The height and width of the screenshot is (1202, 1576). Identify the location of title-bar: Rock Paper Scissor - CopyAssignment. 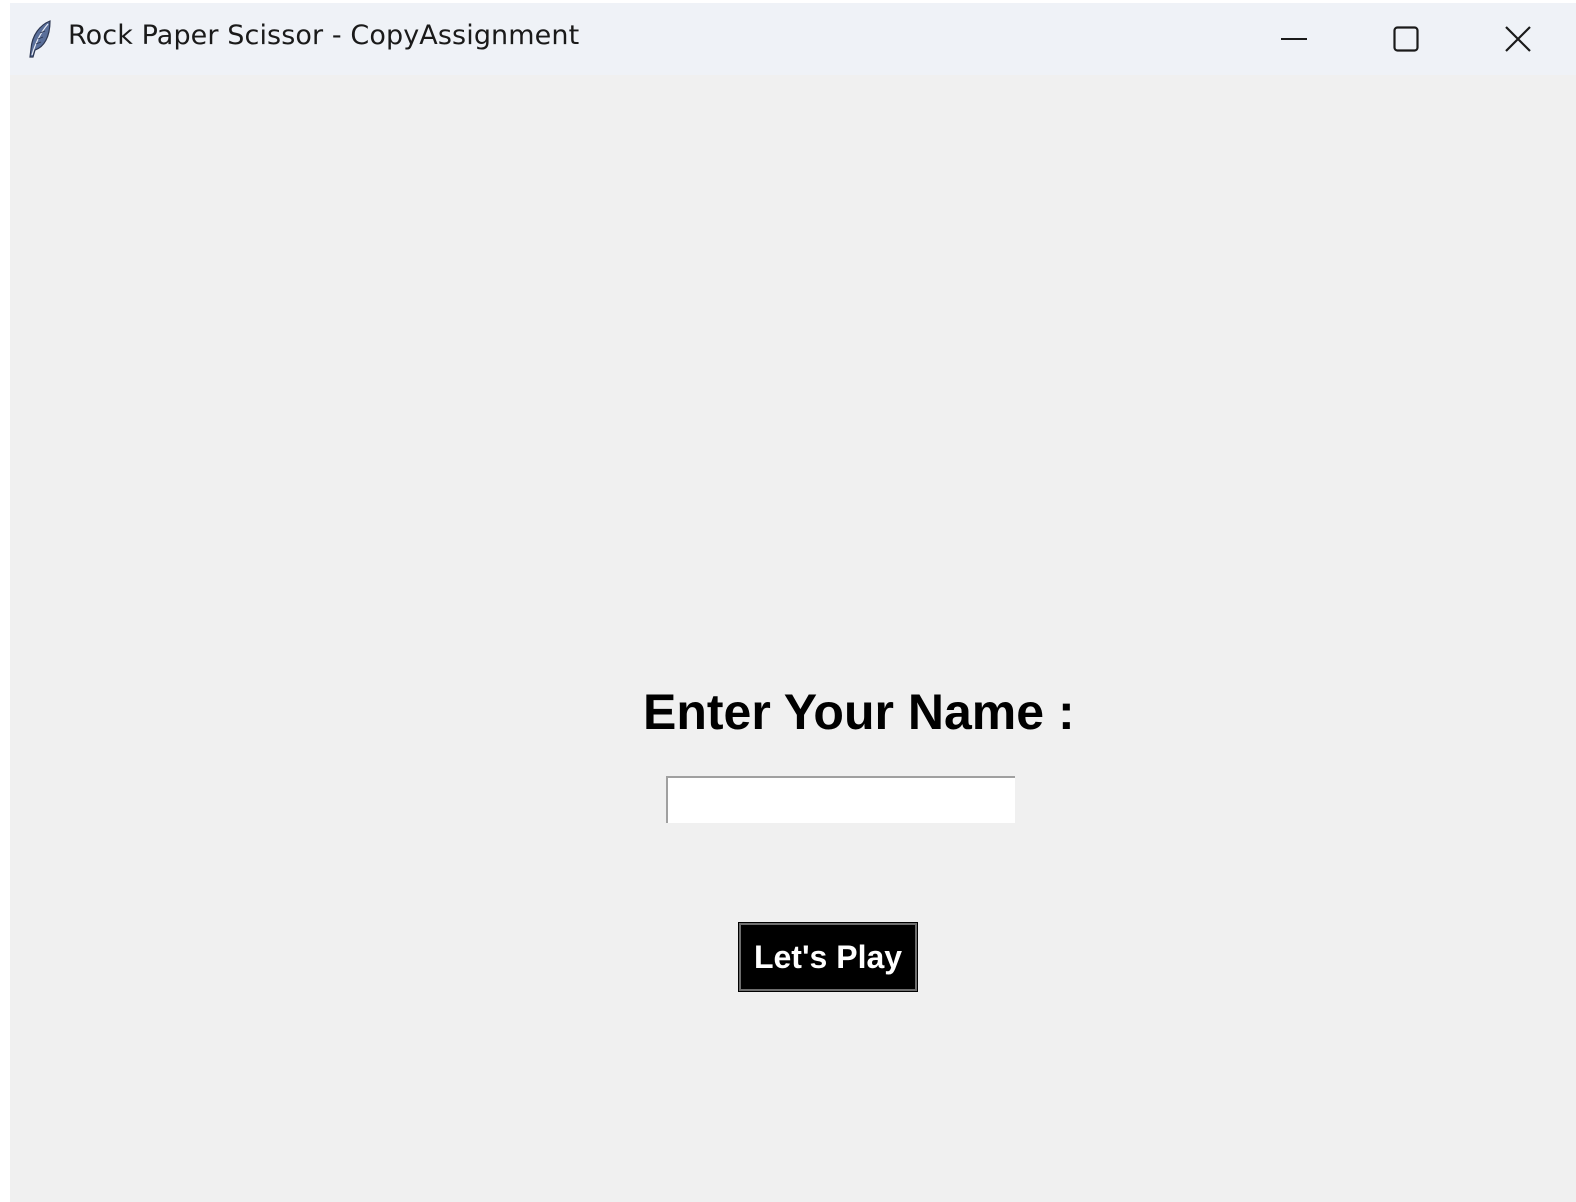
(793, 39).